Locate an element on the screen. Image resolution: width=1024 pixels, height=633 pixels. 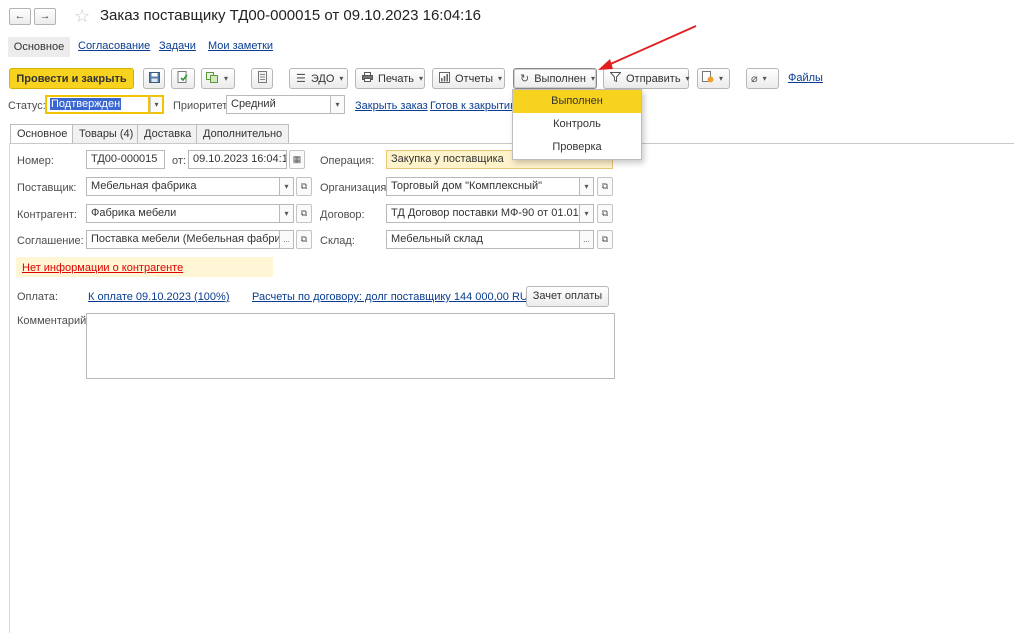
section-tab-approval: Согласование is located at coordinates (114, 46).